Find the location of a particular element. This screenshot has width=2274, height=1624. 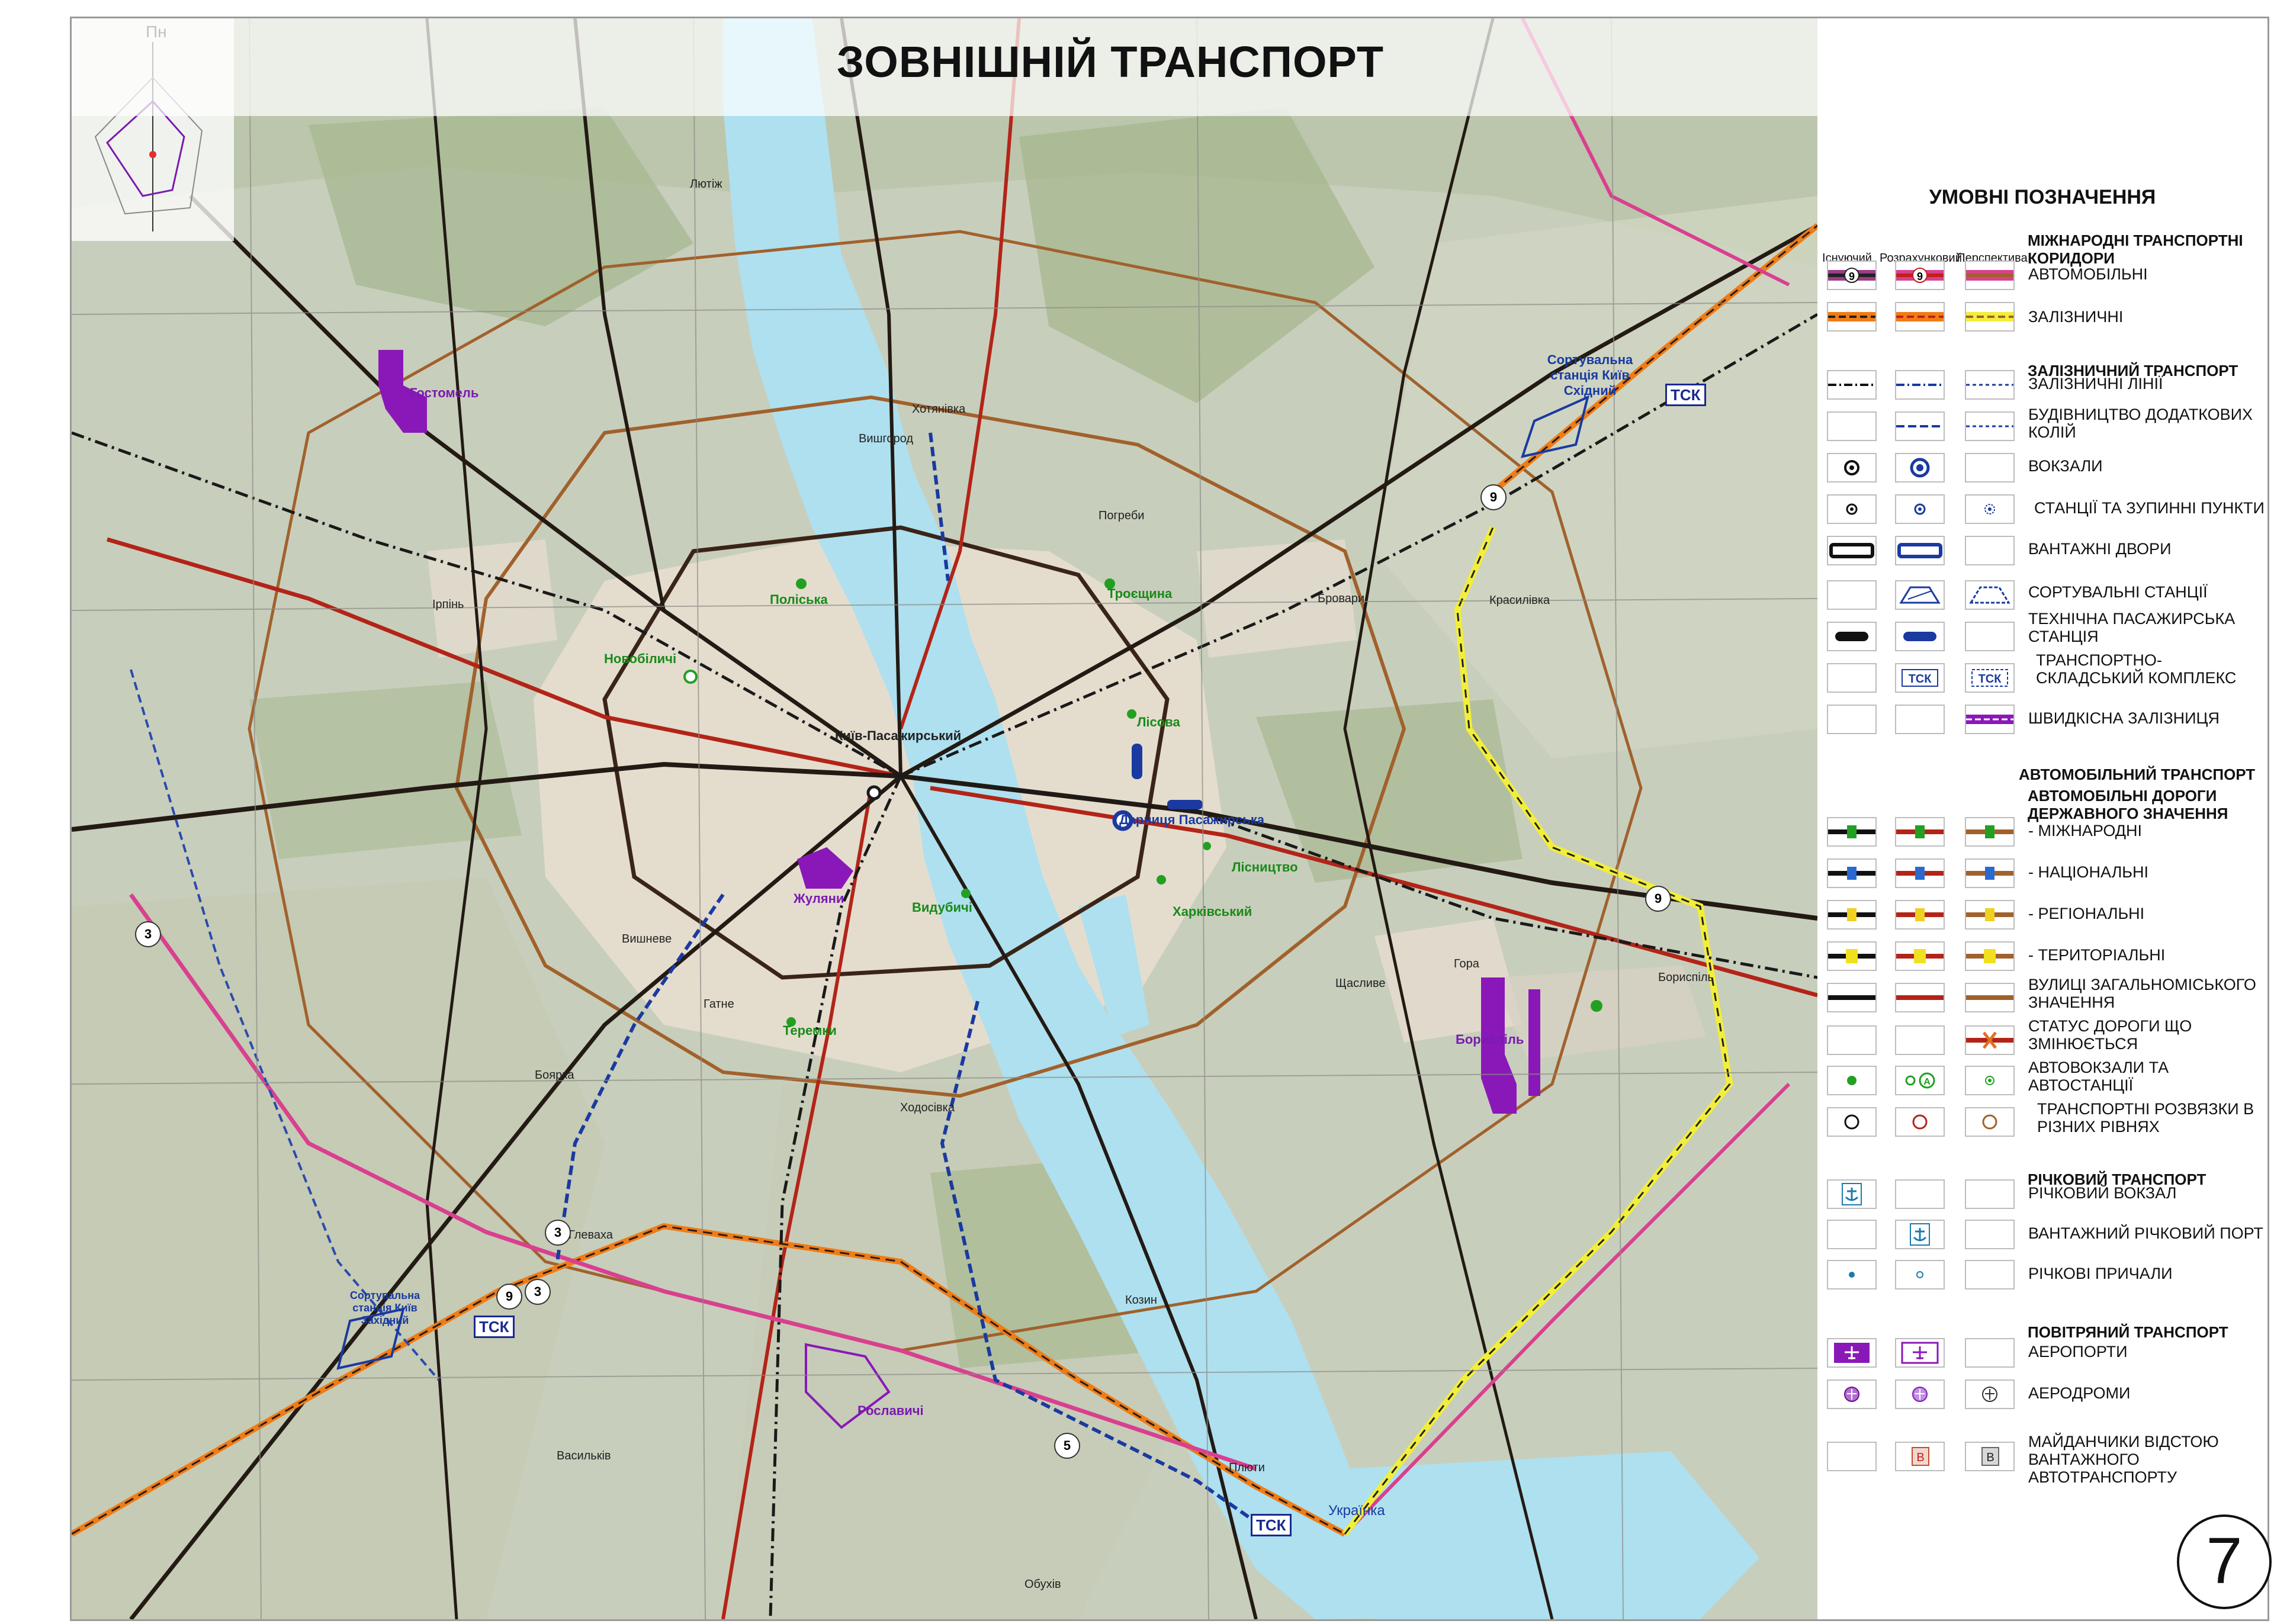

map-label-kozyn: Козин is located at coordinates (1141, 1300).